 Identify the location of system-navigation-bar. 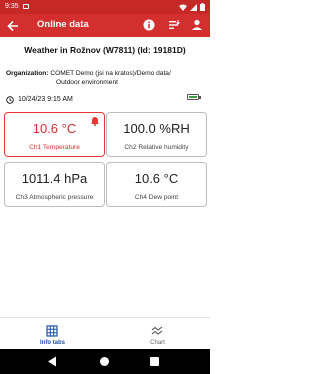
(105, 361).